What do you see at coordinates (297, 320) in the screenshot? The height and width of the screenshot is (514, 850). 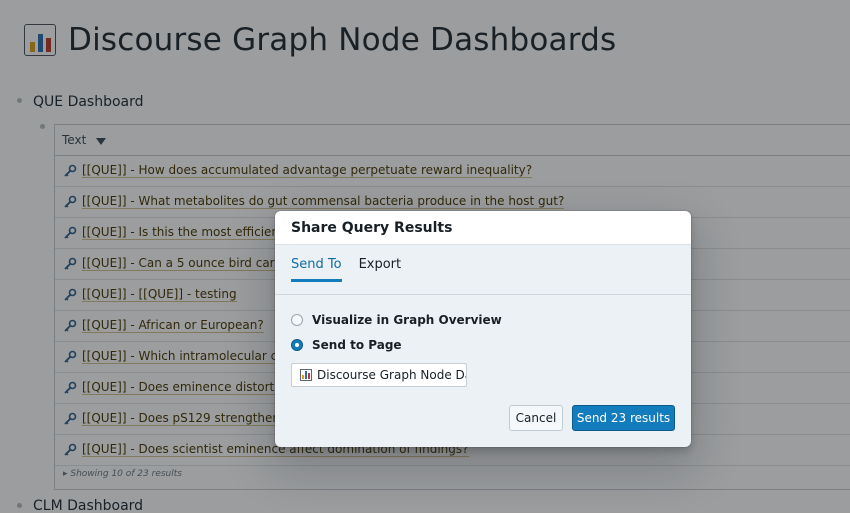 I see `radio-visualize-graph` at bounding box center [297, 320].